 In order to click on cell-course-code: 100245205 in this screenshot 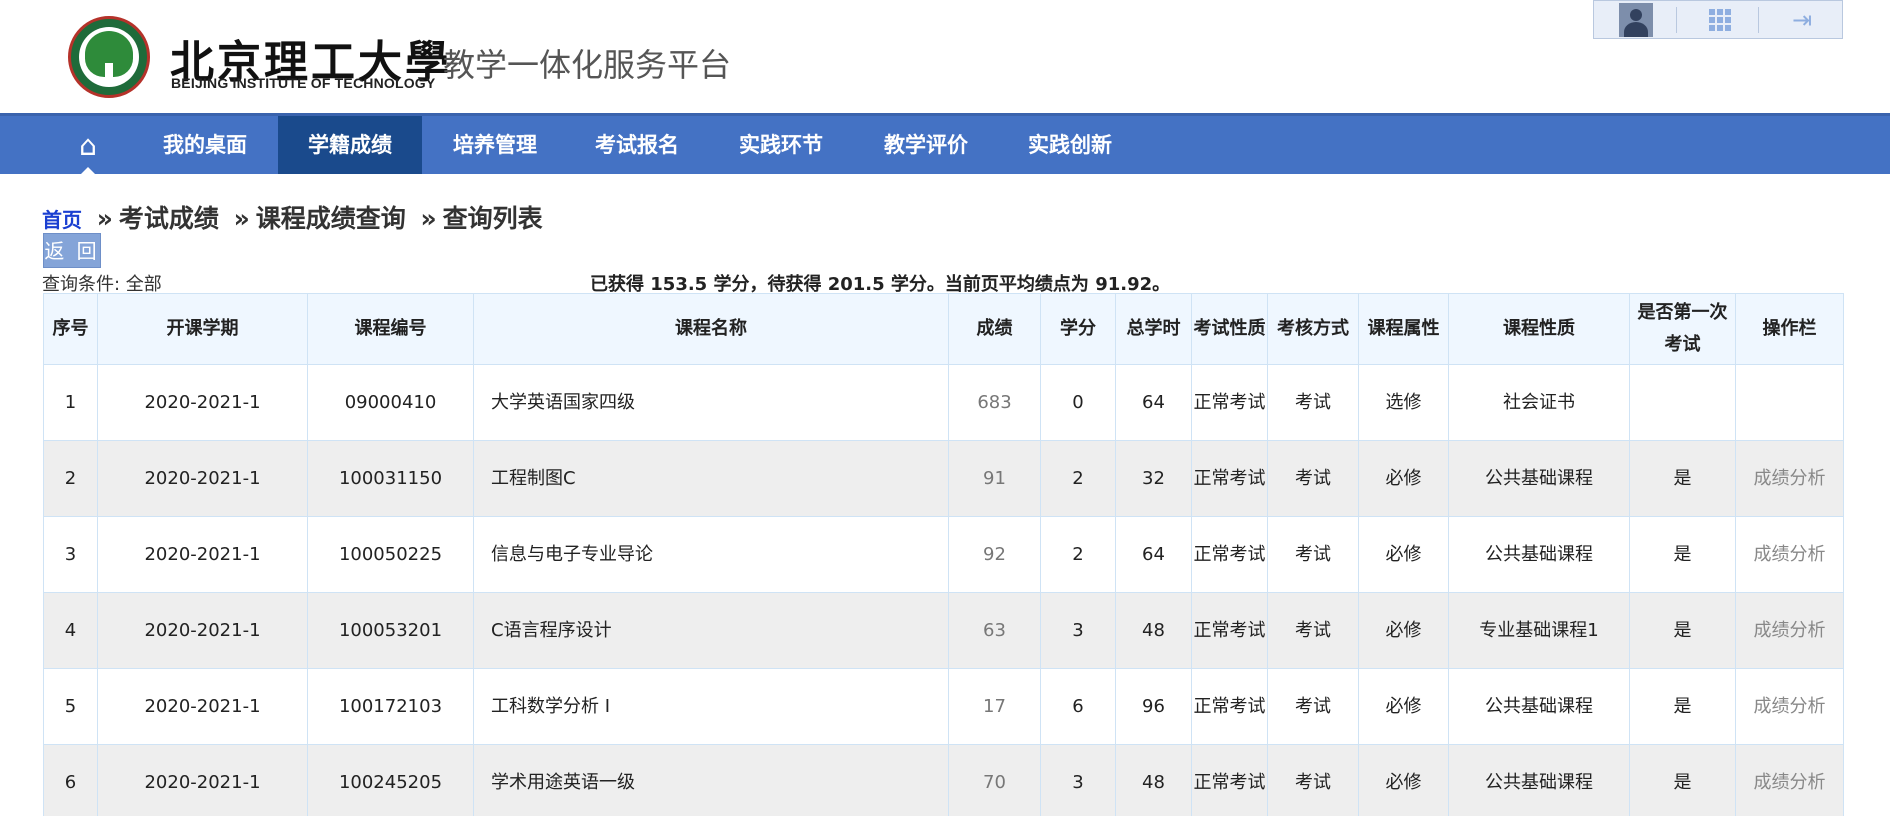, I will do `click(390, 780)`.